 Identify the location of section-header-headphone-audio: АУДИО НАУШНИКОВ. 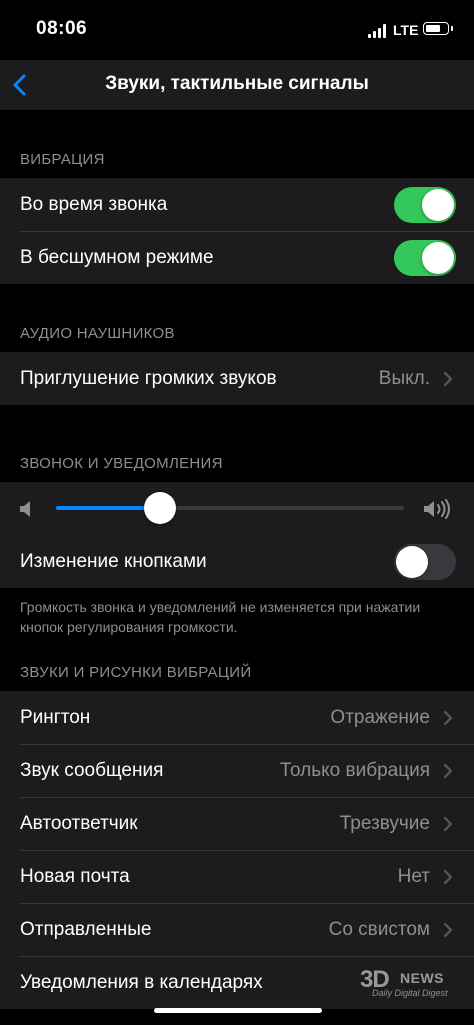
(97, 333).